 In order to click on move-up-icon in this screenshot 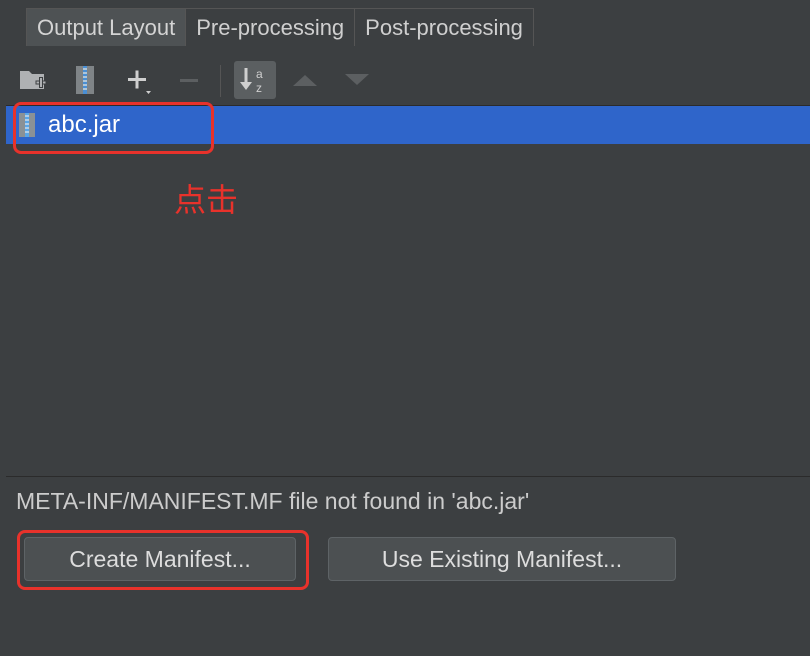, I will do `click(305, 80)`.